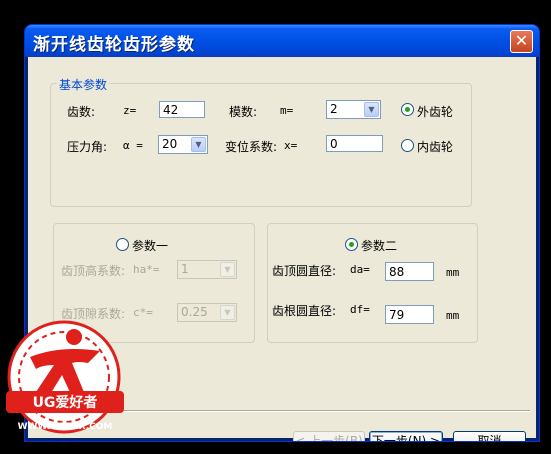  What do you see at coordinates (93, 271) in the screenshot?
I see `addendum-coef-label: 齿顶高系数:` at bounding box center [93, 271].